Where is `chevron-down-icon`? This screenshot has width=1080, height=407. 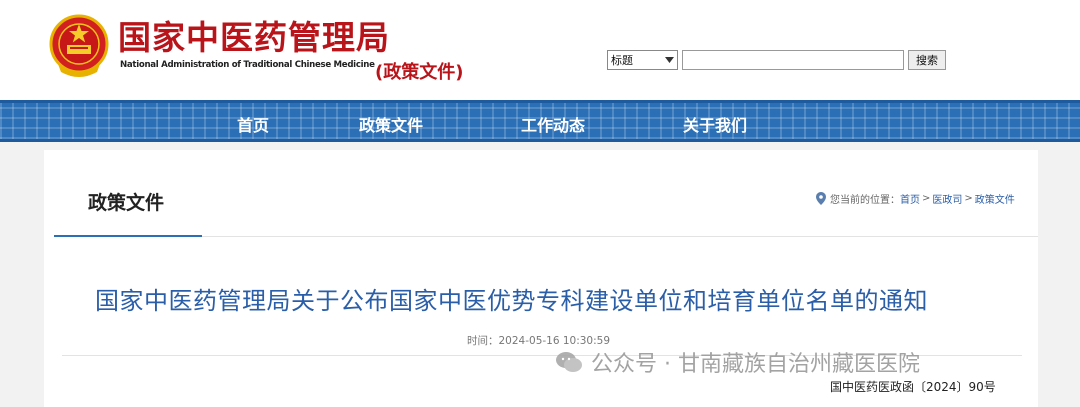
chevron-down-icon is located at coordinates (669, 60).